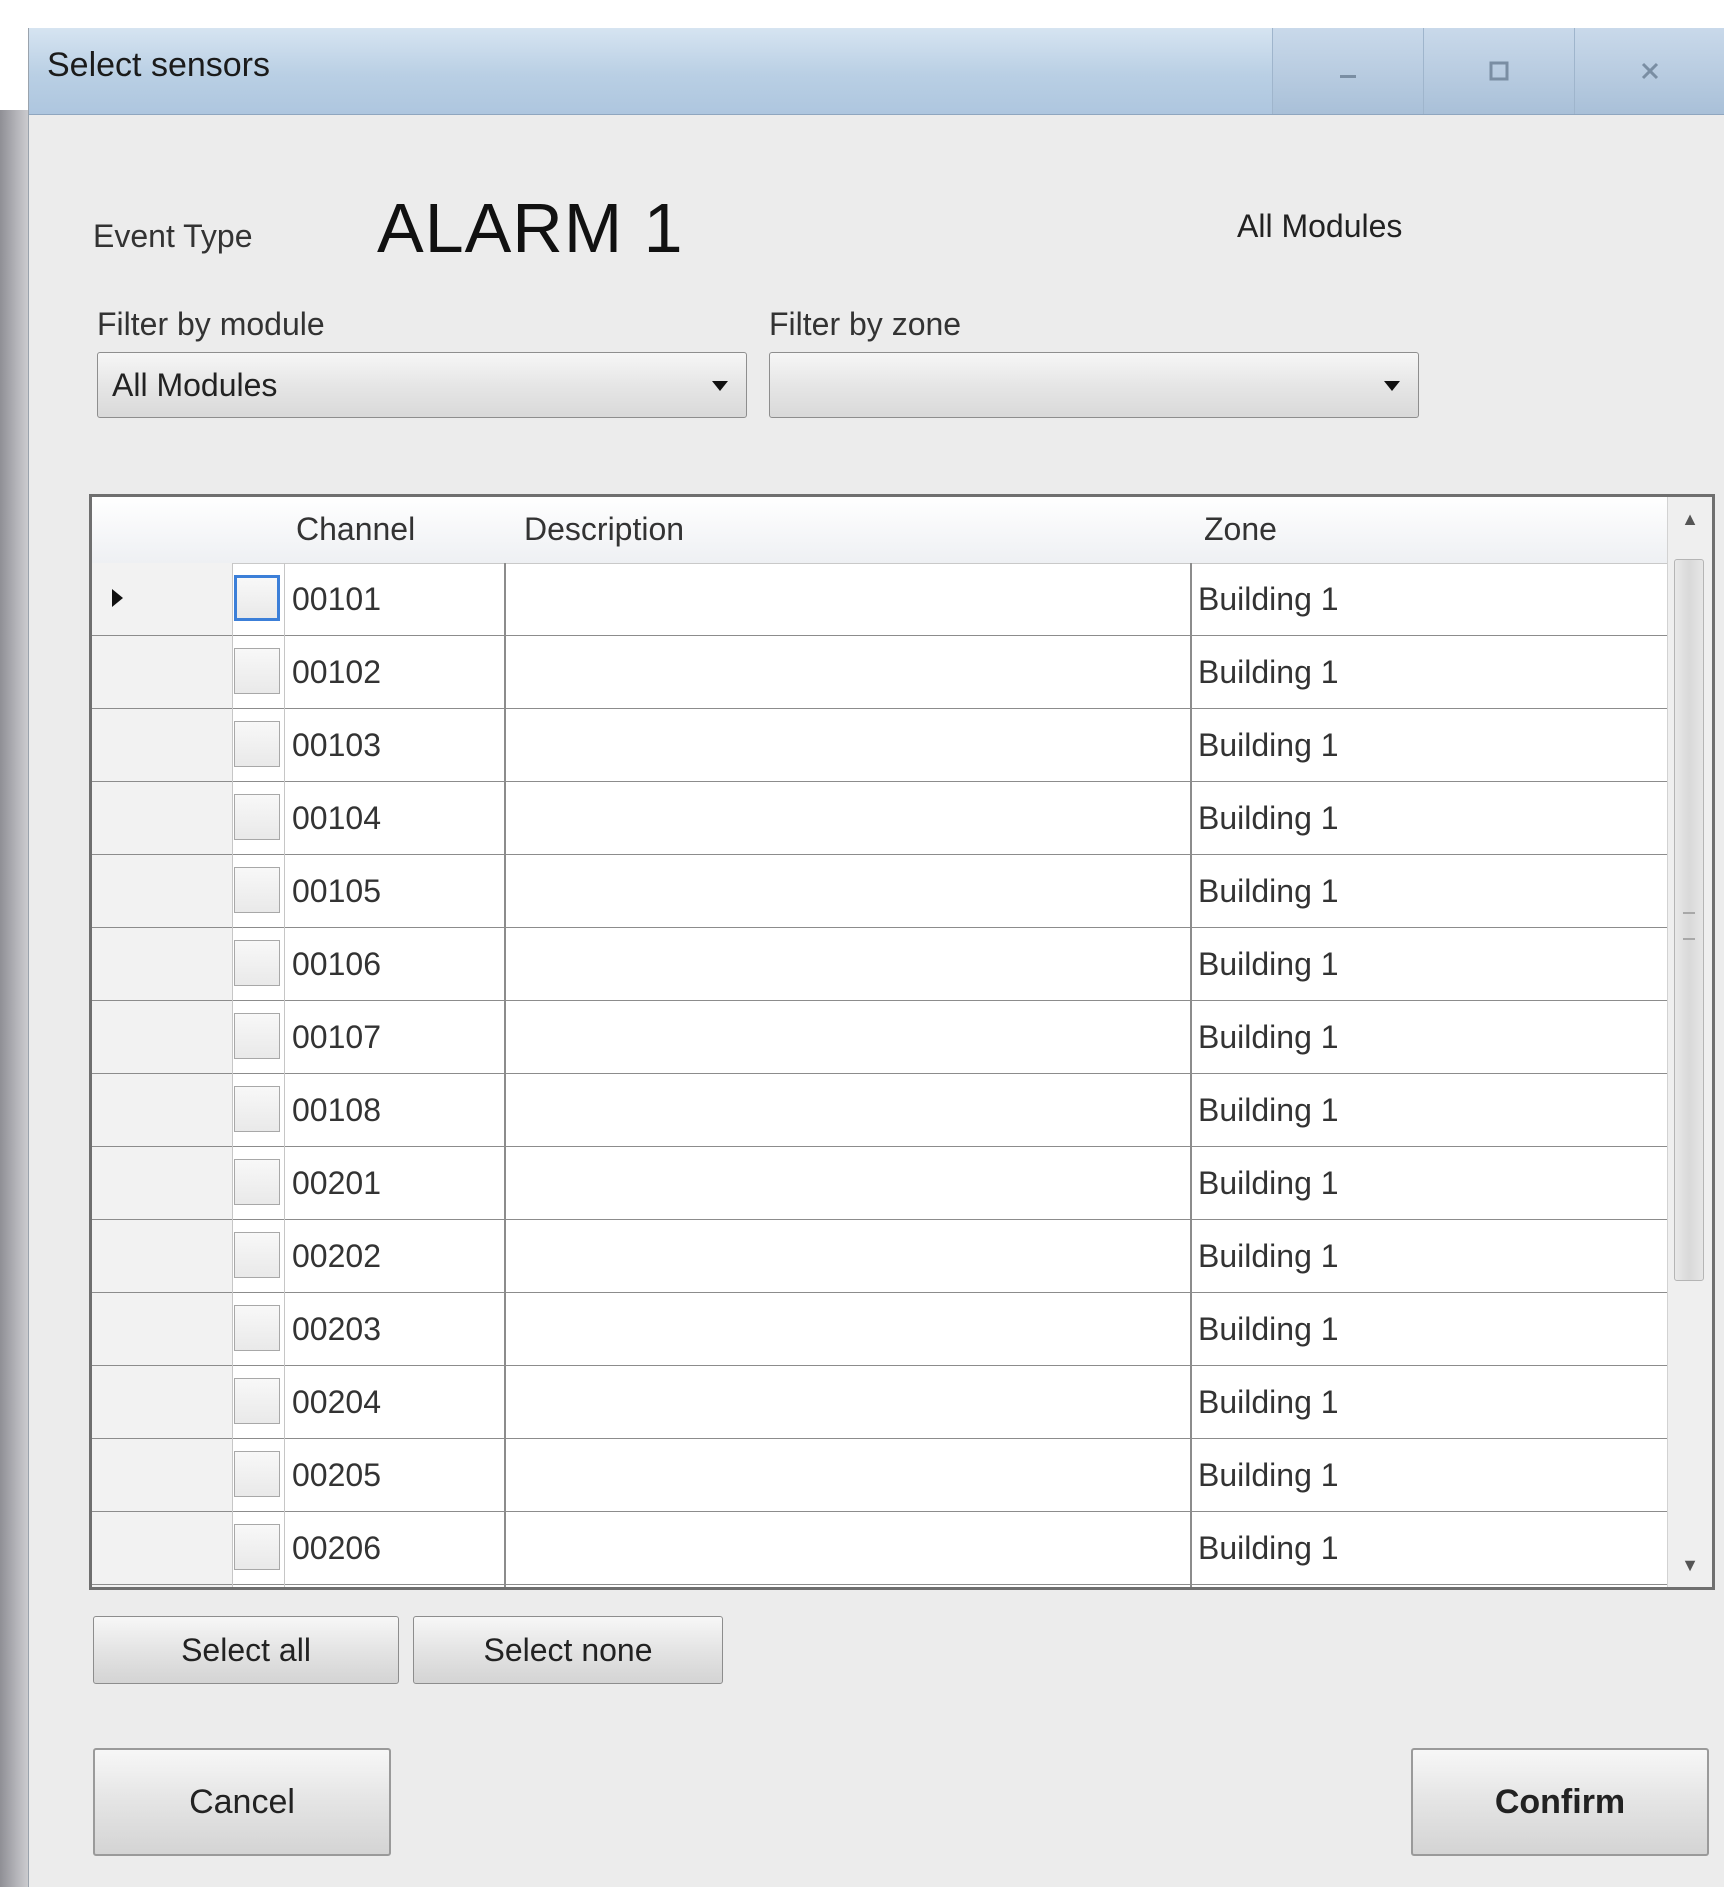  Describe the element at coordinates (336, 1548) in the screenshot. I see `channel-cell: 00206` at that location.